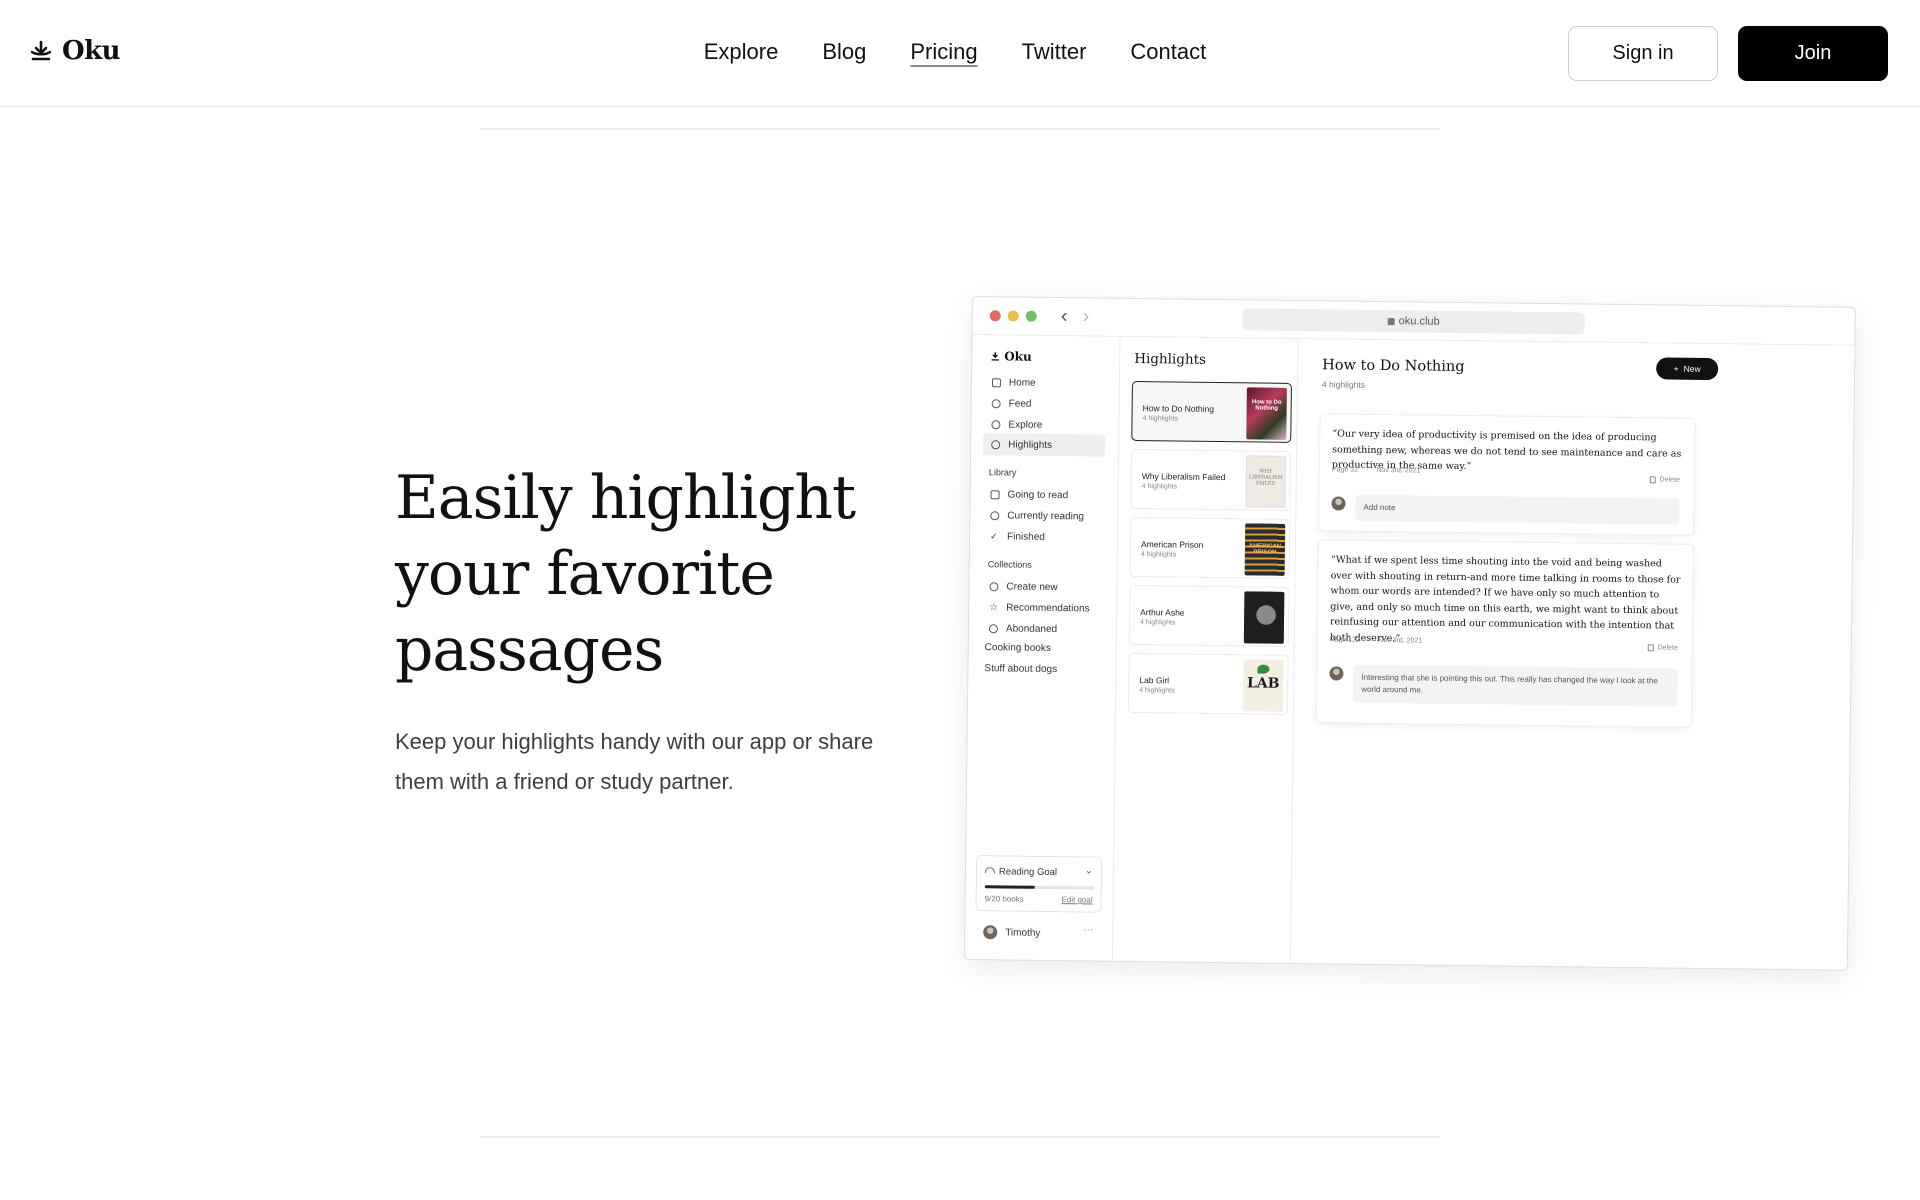 The width and height of the screenshot is (1920, 1200). What do you see at coordinates (1028, 872) in the screenshot?
I see `reading-goal-label: Reading Goal` at bounding box center [1028, 872].